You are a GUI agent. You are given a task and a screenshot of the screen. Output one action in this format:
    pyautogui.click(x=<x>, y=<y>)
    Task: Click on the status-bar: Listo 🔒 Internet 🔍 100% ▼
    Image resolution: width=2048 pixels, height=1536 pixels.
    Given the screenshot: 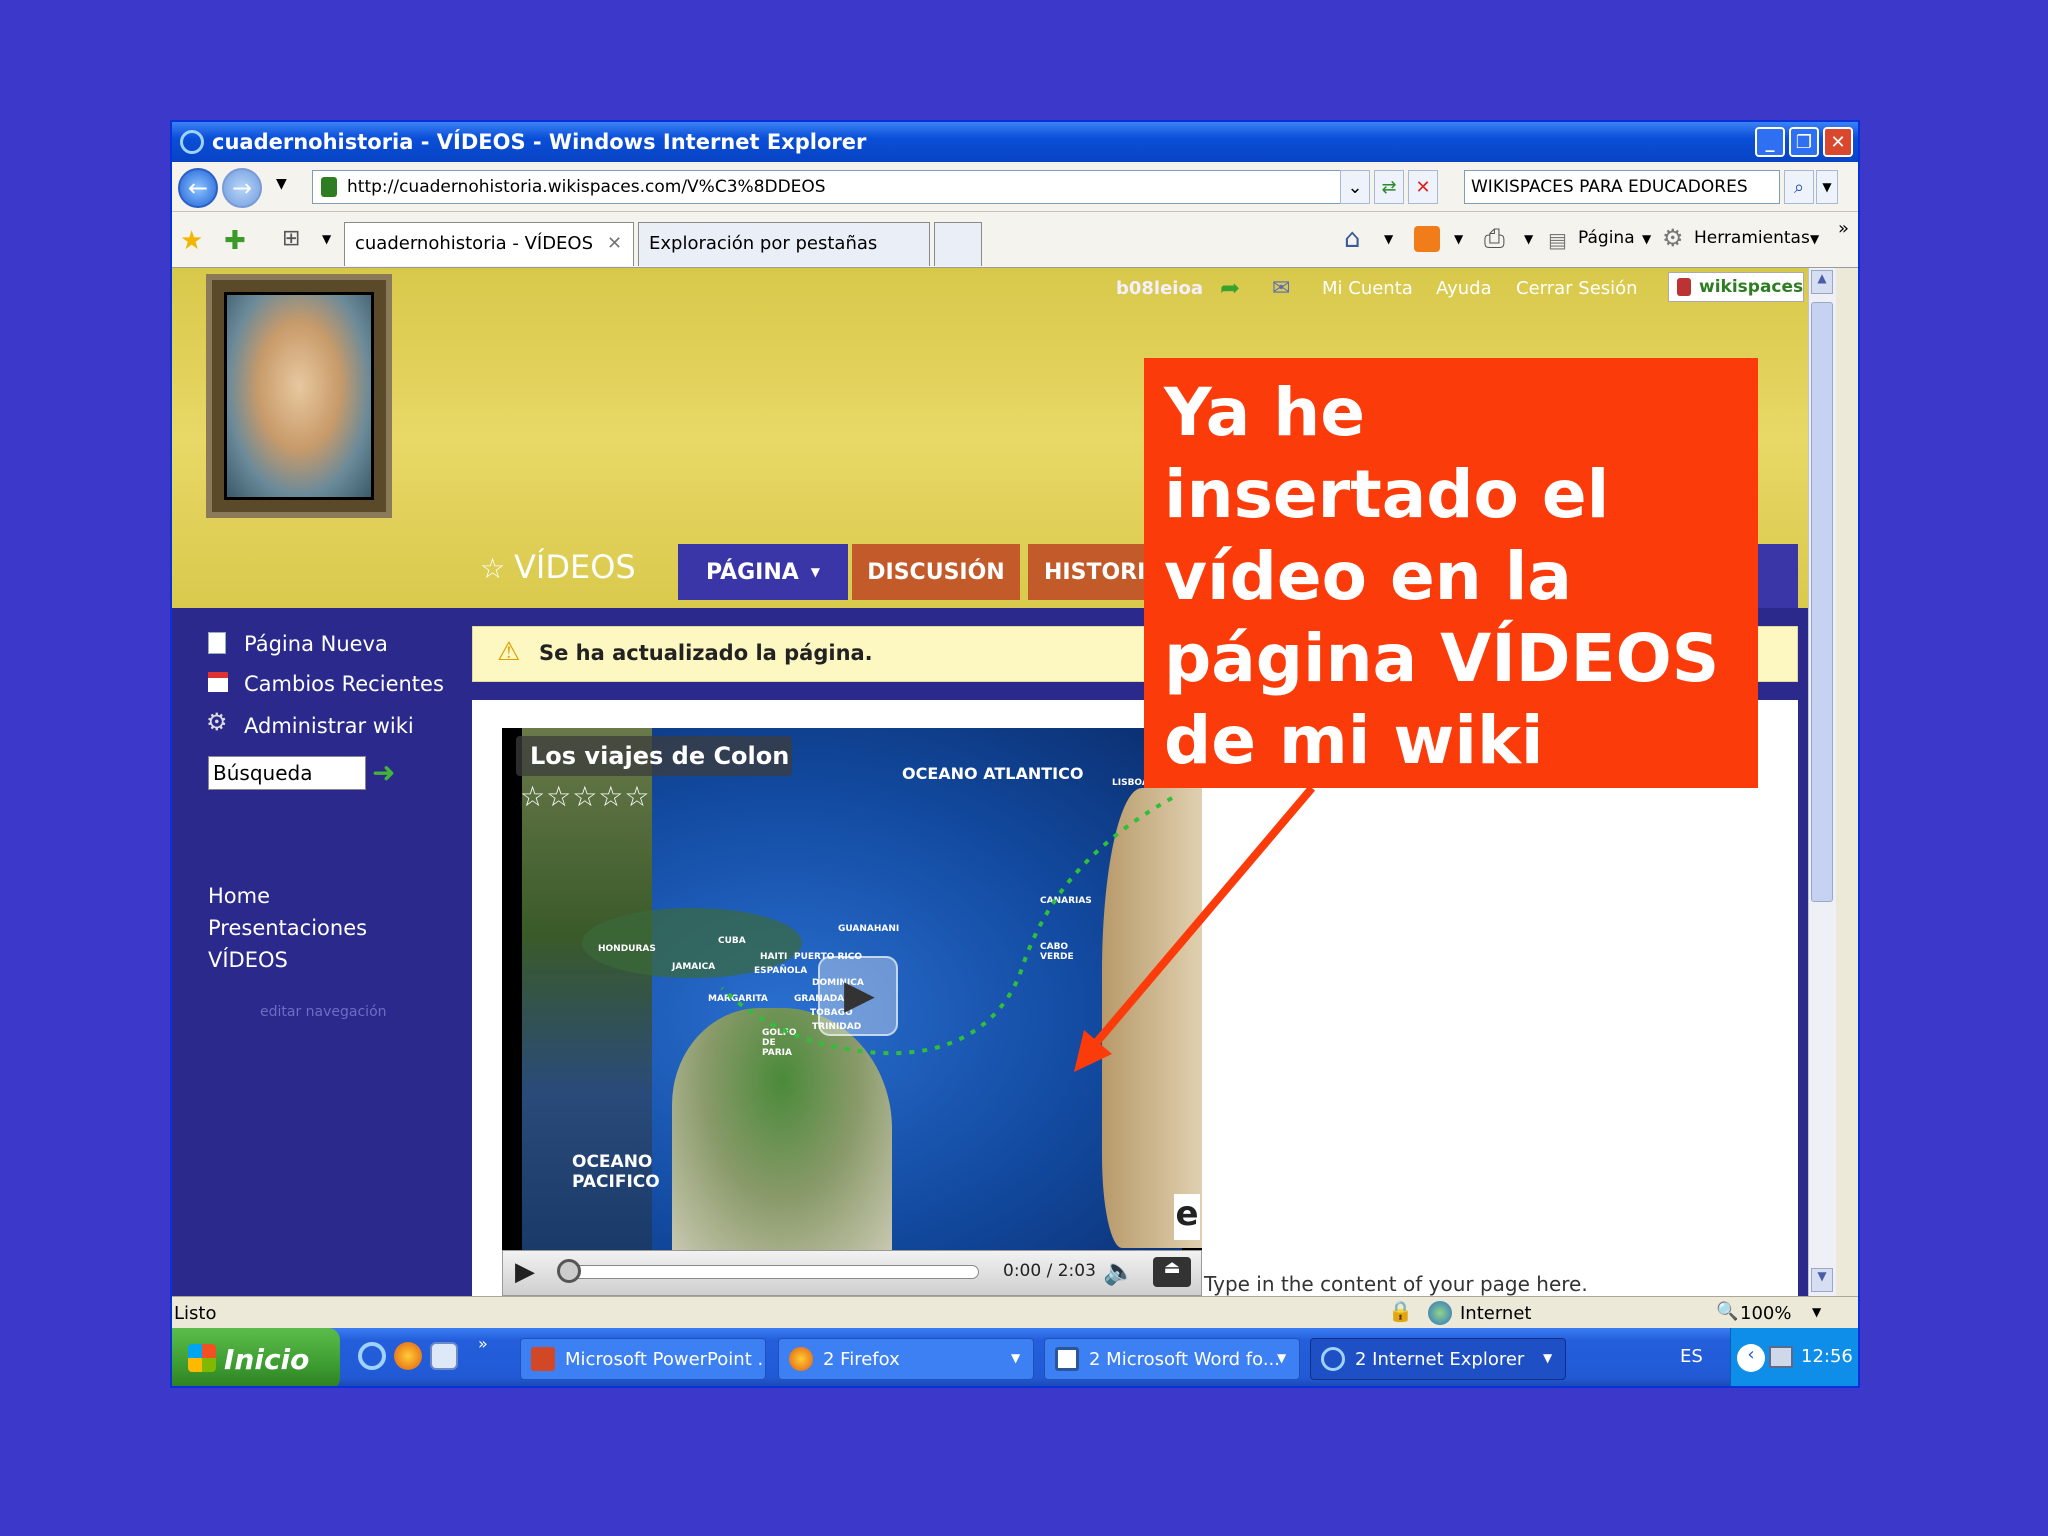 What is the action you would take?
    pyautogui.click(x=1015, y=1312)
    